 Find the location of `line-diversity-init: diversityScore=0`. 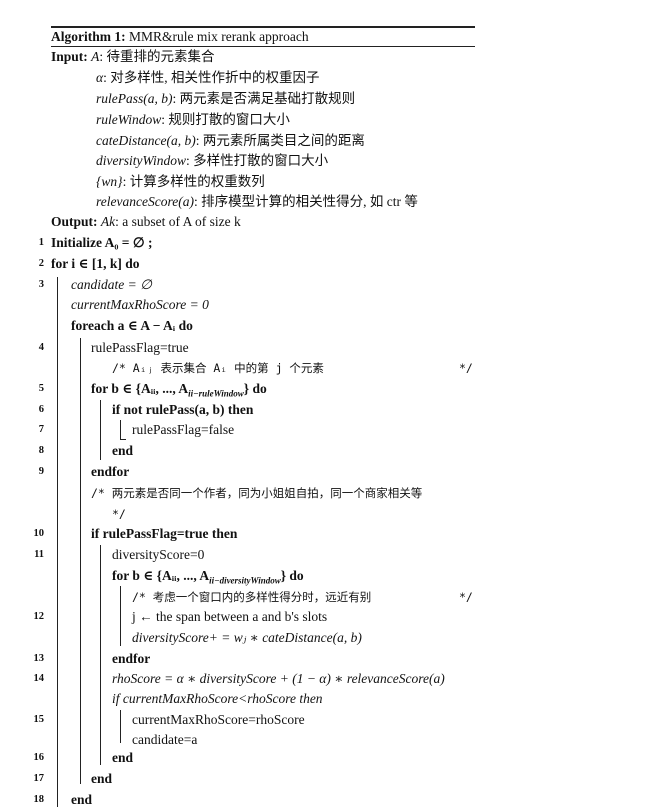

line-diversity-init: diversityScore=0 is located at coordinates (158, 554).